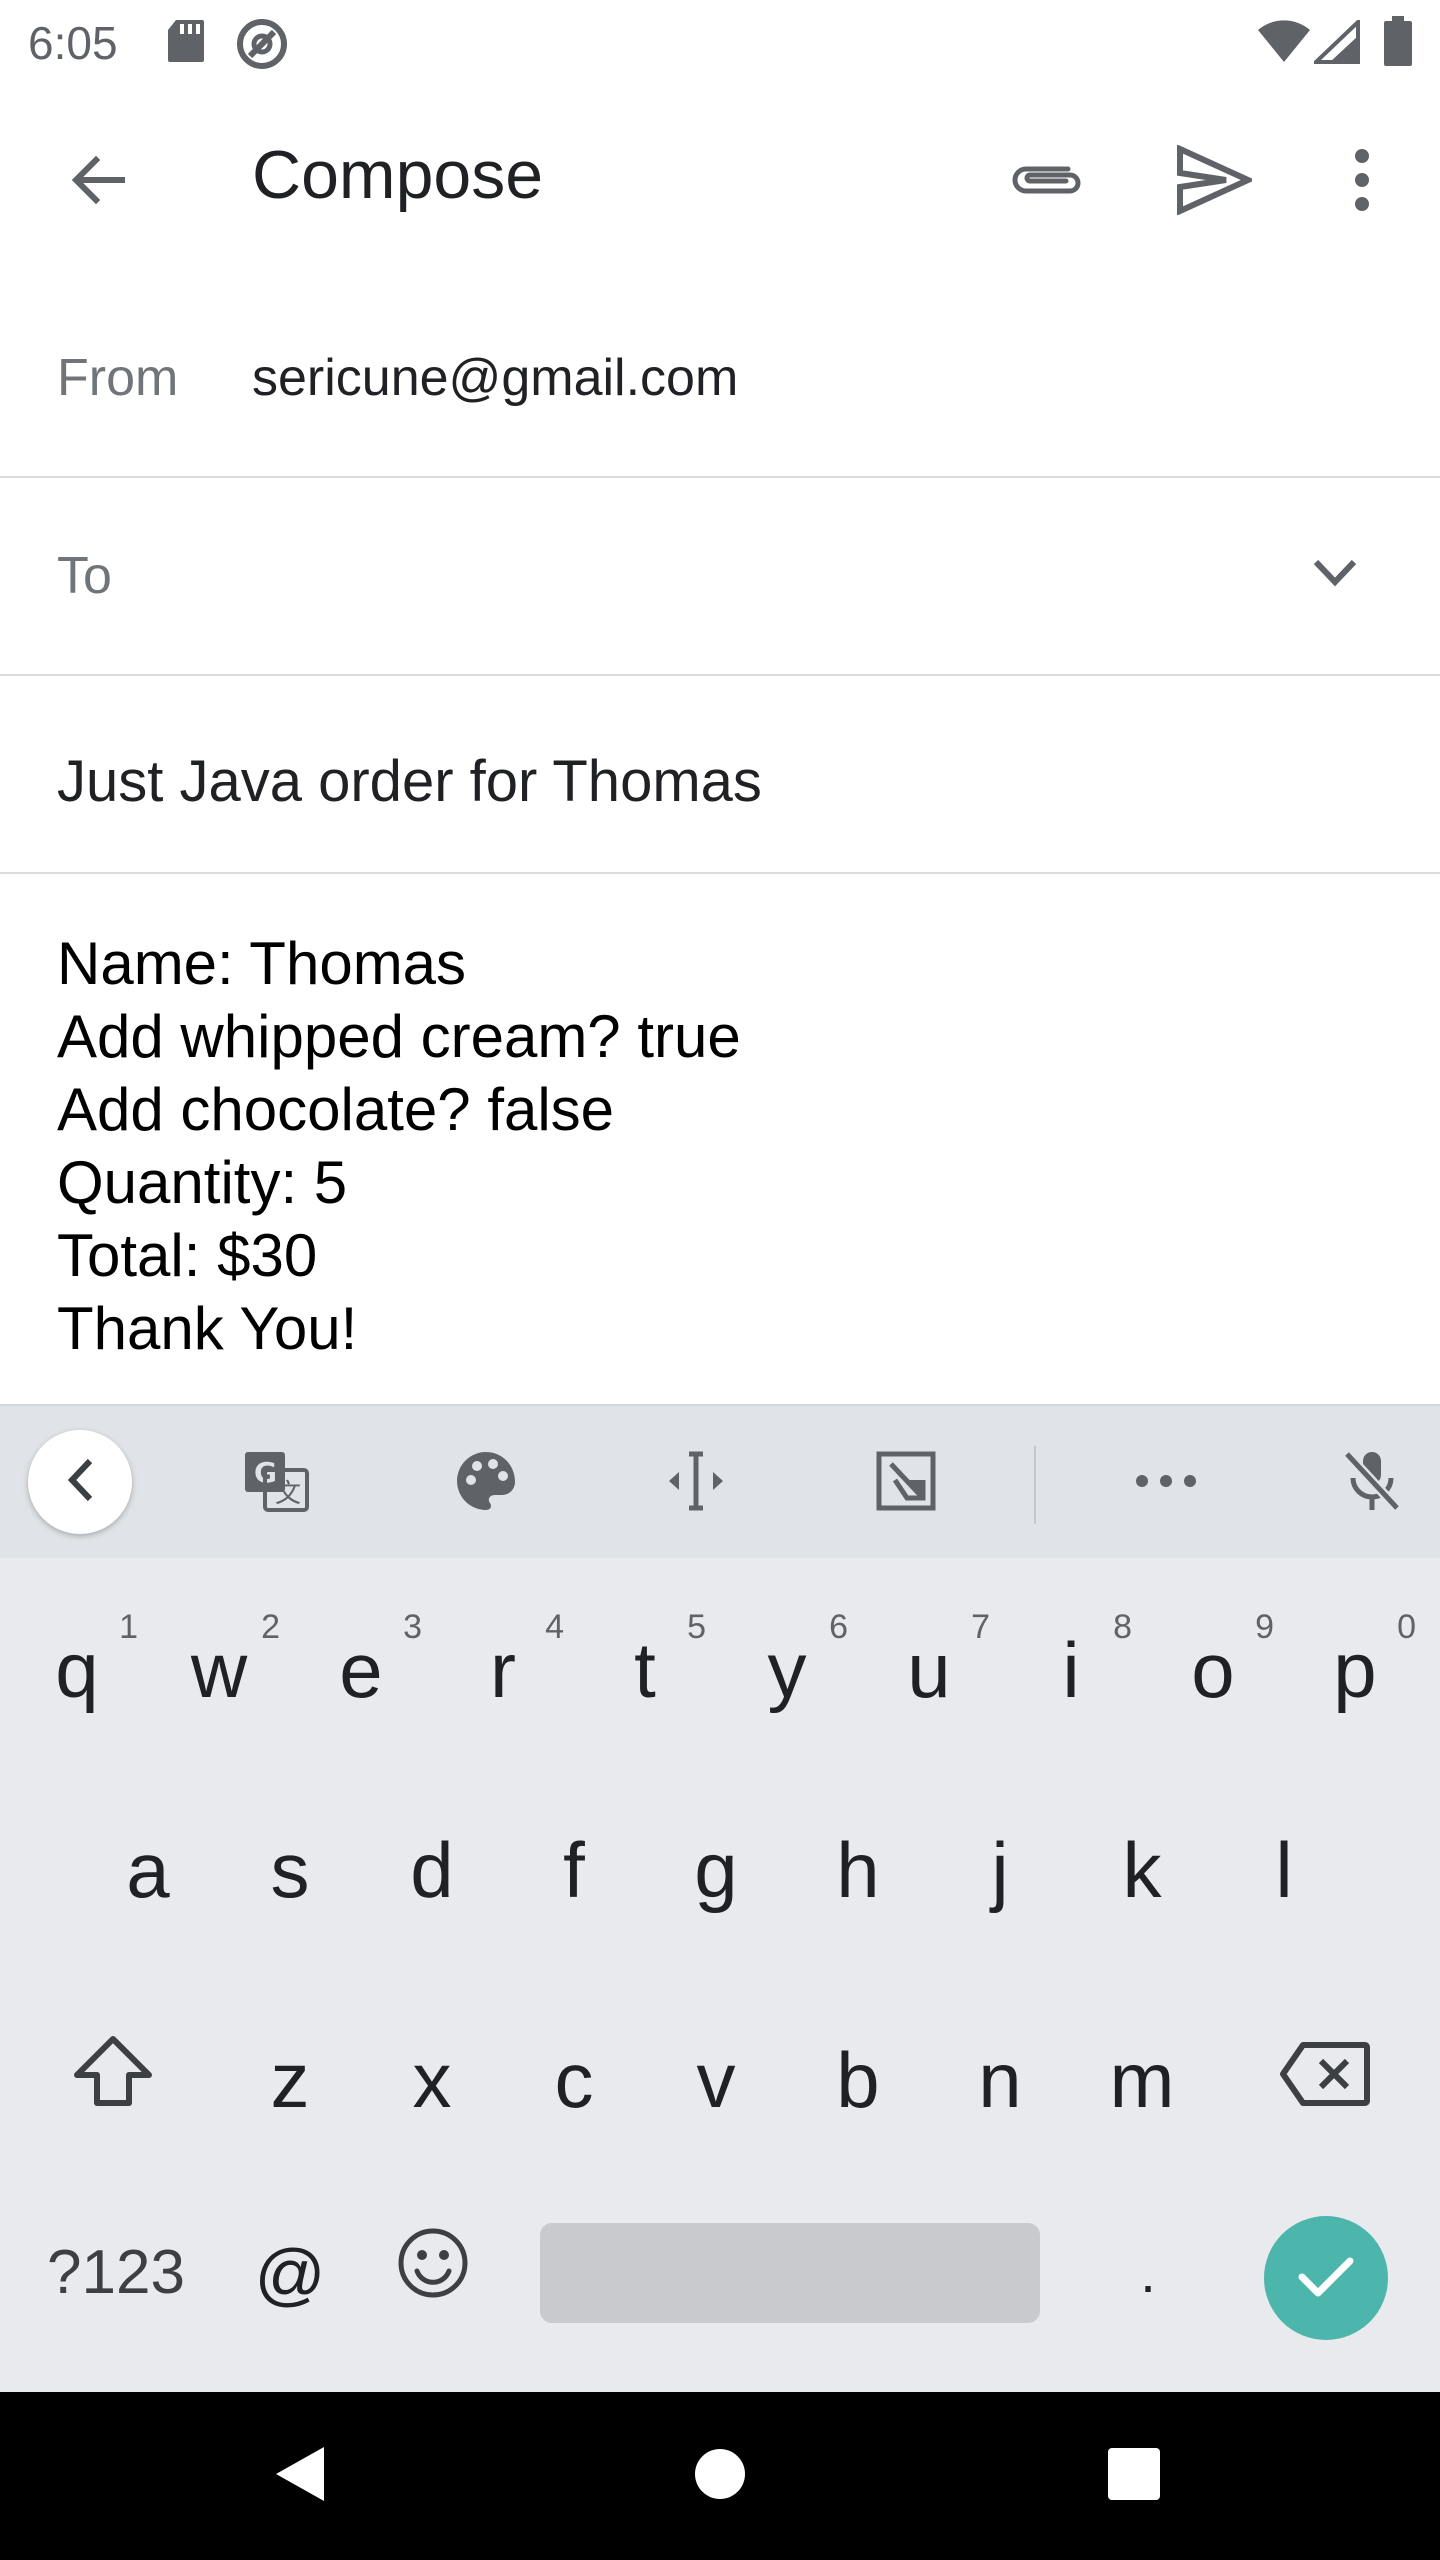  I want to click on key-y: y6, so click(787, 1670).